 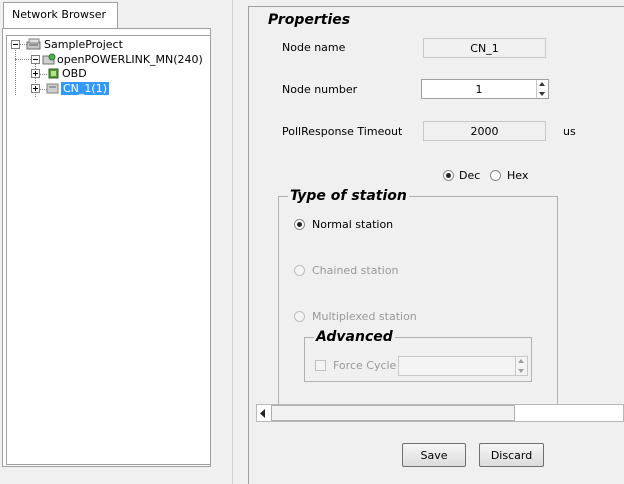 I want to click on multiplexed-station-radio, so click(x=299, y=316).